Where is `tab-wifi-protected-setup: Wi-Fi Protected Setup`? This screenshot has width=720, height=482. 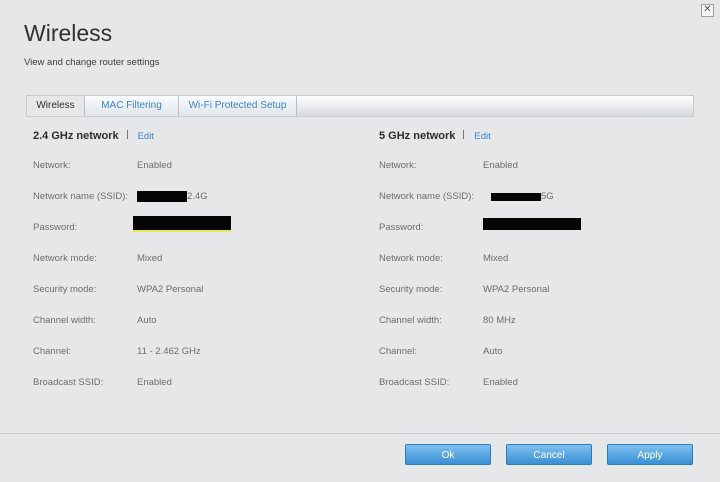 tab-wifi-protected-setup: Wi-Fi Protected Setup is located at coordinates (238, 106).